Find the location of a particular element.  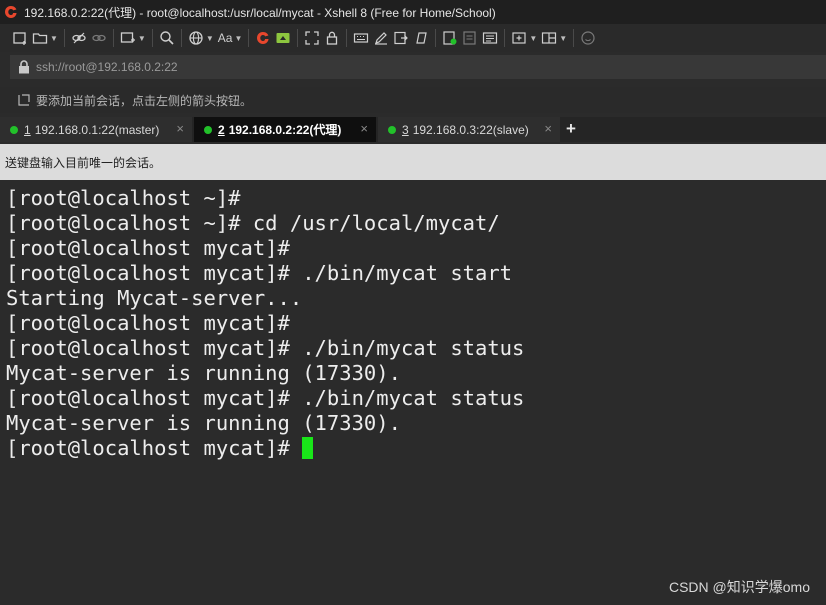

new-tab-button: ▼ is located at coordinates (133, 38).